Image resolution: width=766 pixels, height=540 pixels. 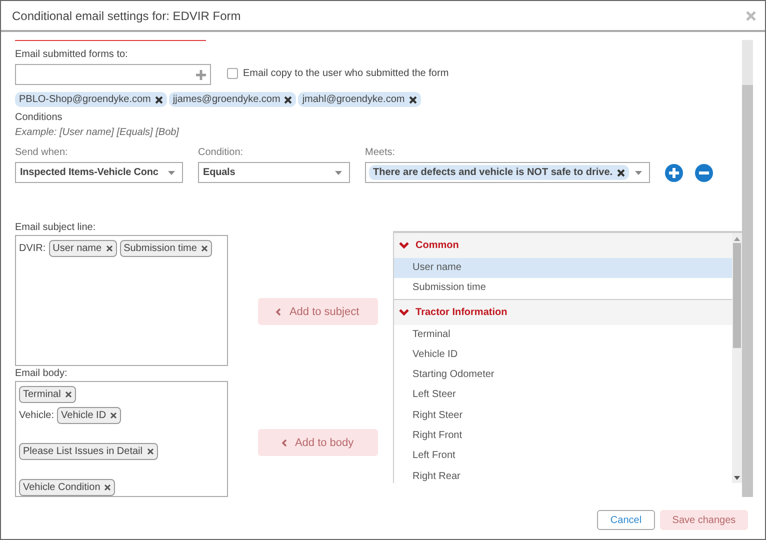 What do you see at coordinates (563, 395) in the screenshot?
I see `list-item: Left Steer` at bounding box center [563, 395].